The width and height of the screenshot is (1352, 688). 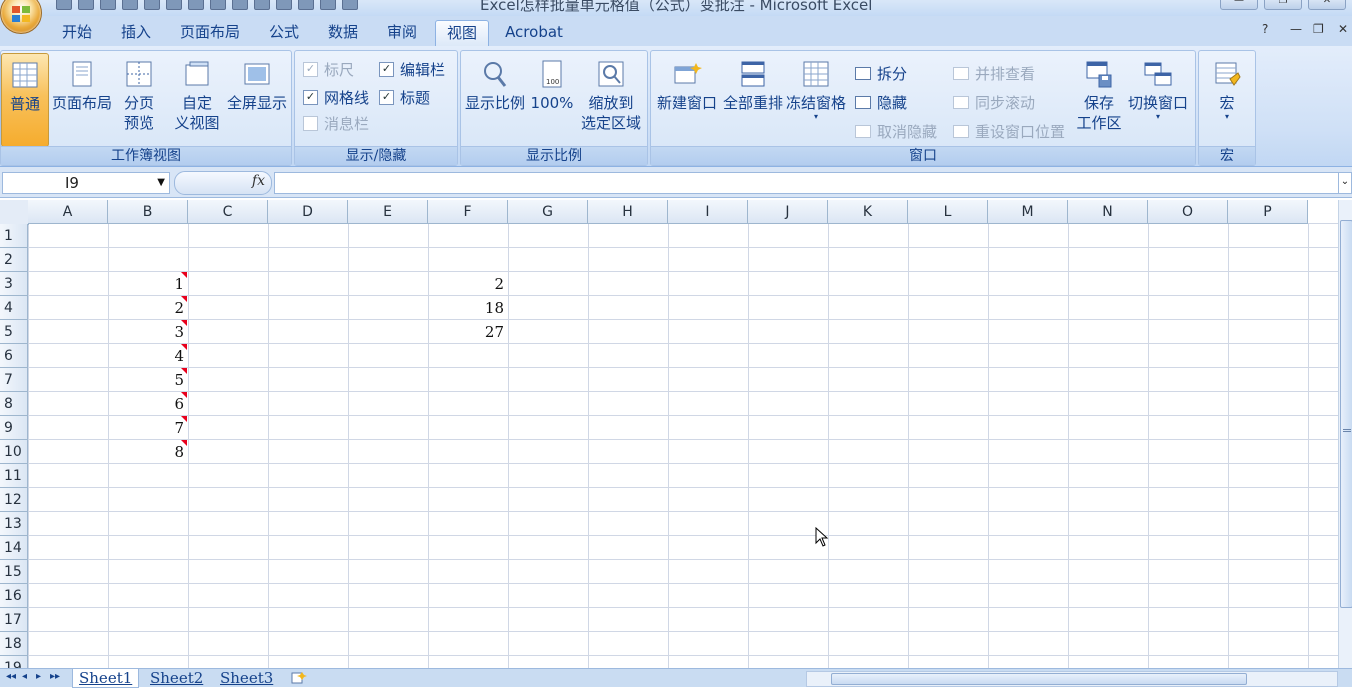 I want to click on hide-button: 隐藏, so click(x=881, y=102).